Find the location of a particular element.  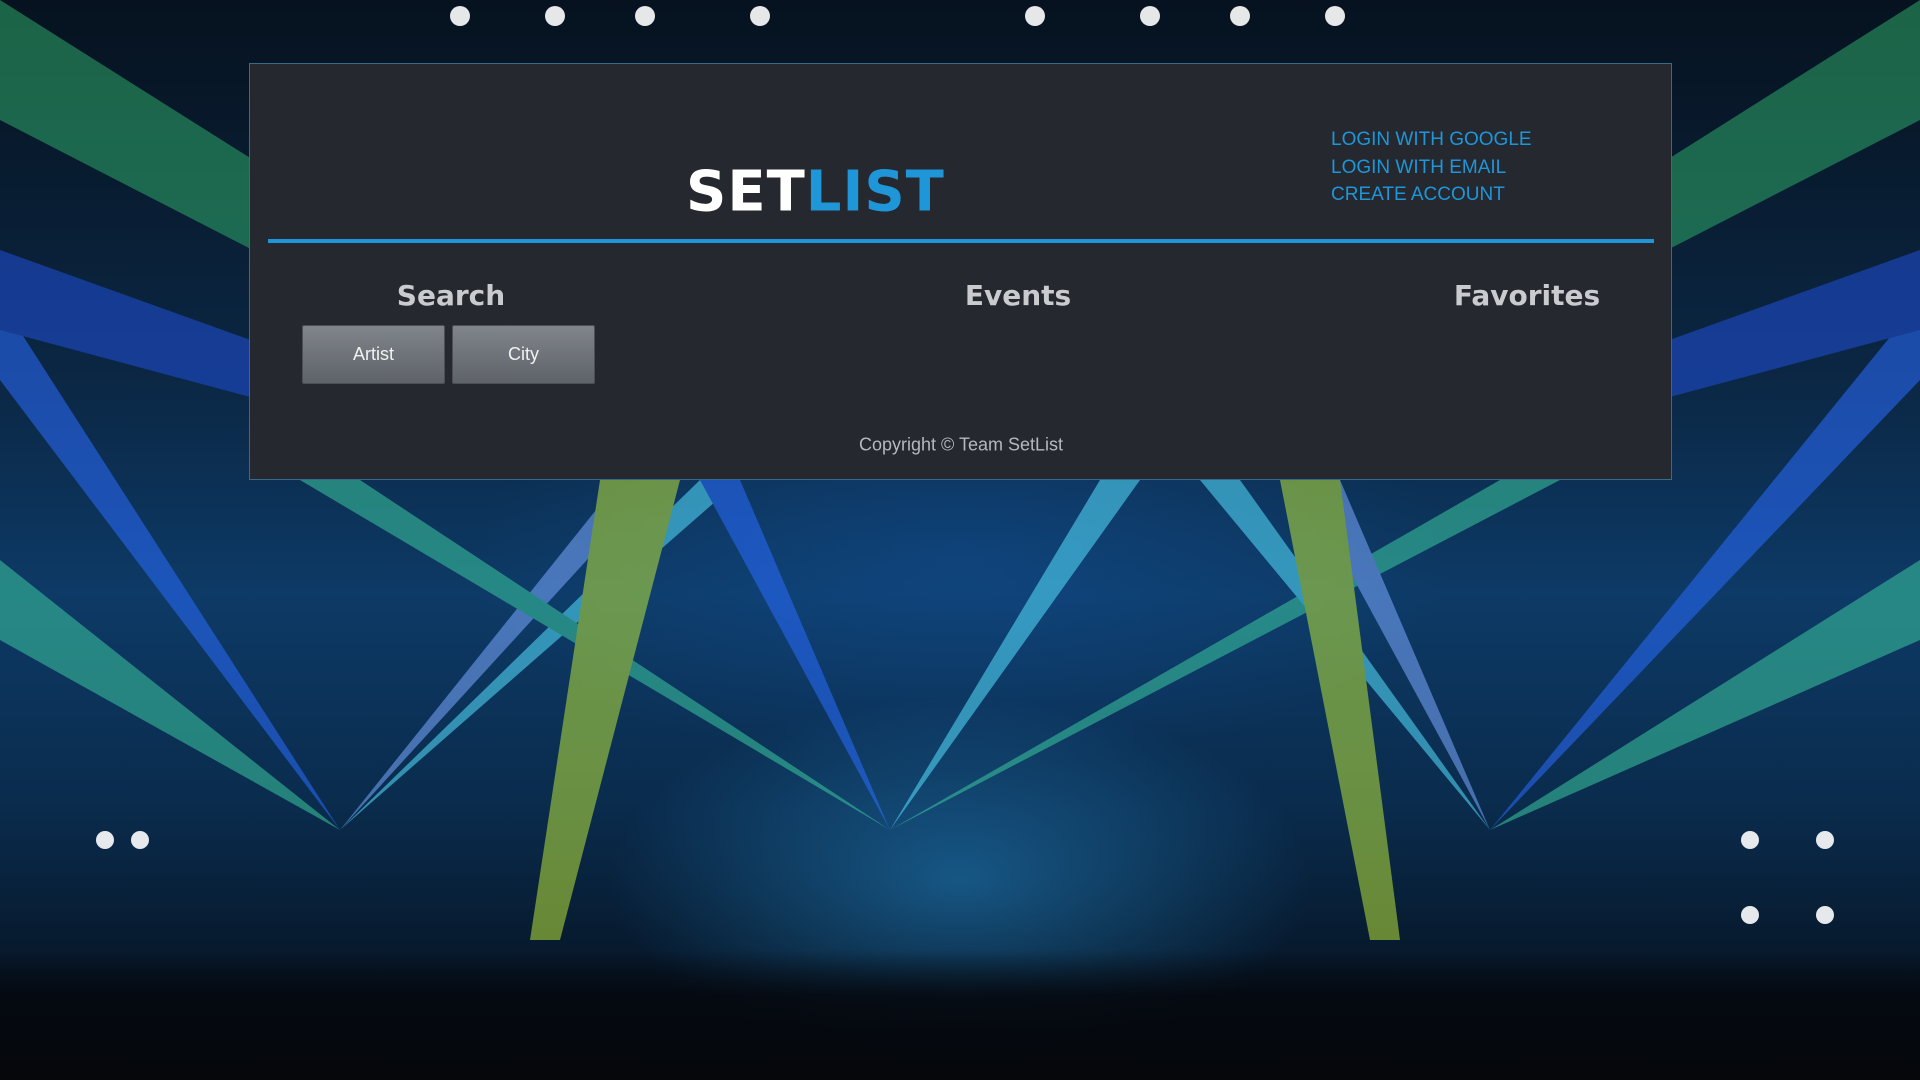

copyright-text: Copyright © Team SetList is located at coordinates (961, 444).